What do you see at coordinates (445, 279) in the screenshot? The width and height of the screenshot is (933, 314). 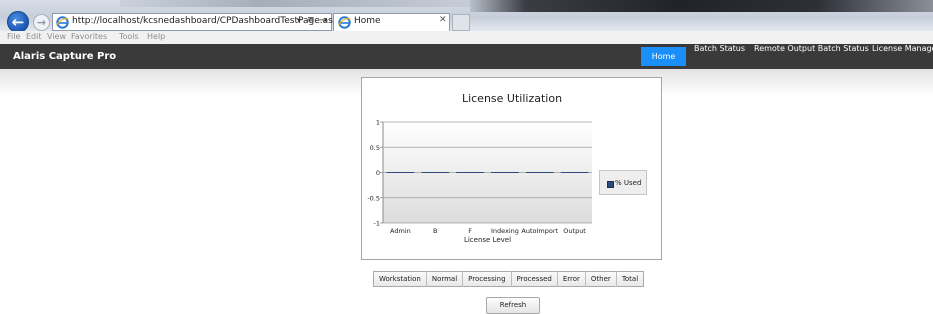 I see `col-normal: Normal` at bounding box center [445, 279].